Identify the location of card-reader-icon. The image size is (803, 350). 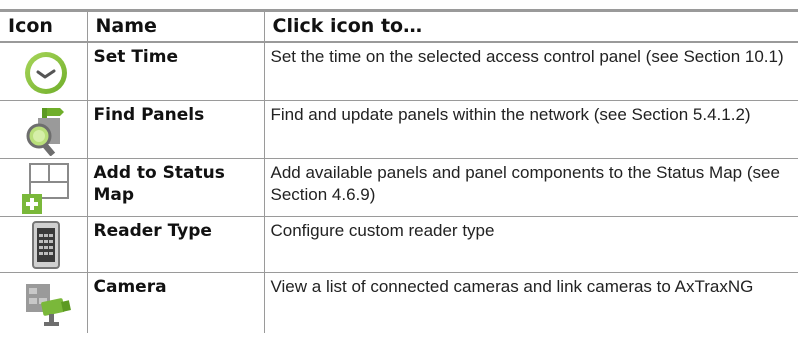
(46, 245).